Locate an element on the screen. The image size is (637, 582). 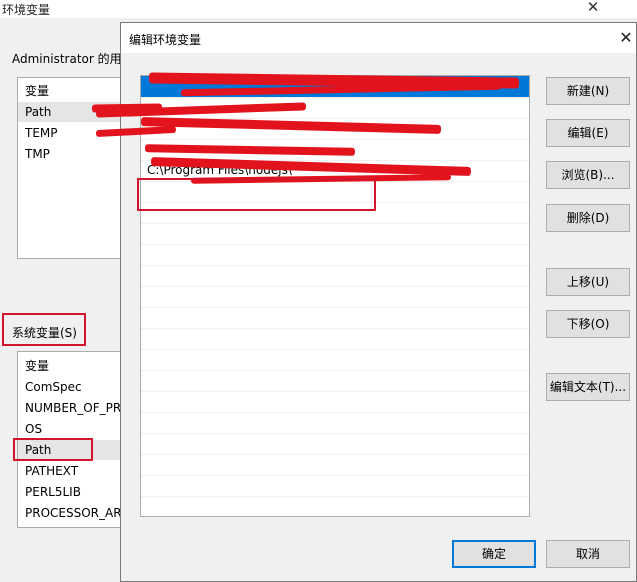
cancel-button: 取消 is located at coordinates (588, 554).